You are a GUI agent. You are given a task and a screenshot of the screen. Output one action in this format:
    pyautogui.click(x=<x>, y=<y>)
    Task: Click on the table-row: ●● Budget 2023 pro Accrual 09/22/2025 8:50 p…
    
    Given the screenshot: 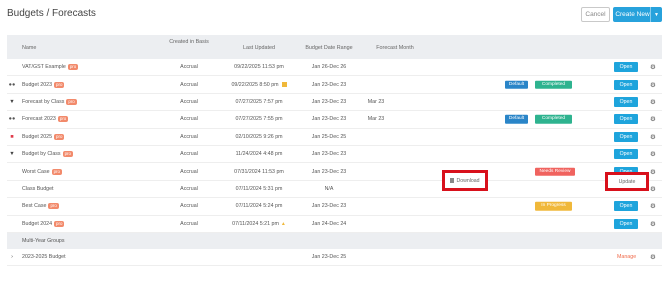 What is the action you would take?
    pyautogui.click(x=334, y=85)
    